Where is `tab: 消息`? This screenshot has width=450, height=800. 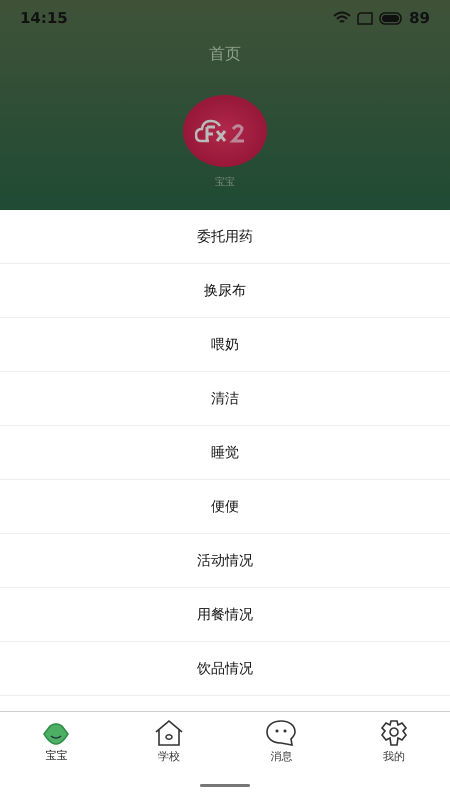 tab: 消息 is located at coordinates (281, 741).